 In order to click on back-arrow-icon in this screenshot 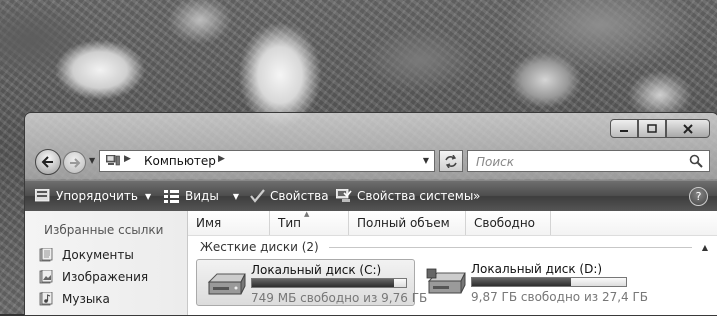, I will do `click(47, 162)`.